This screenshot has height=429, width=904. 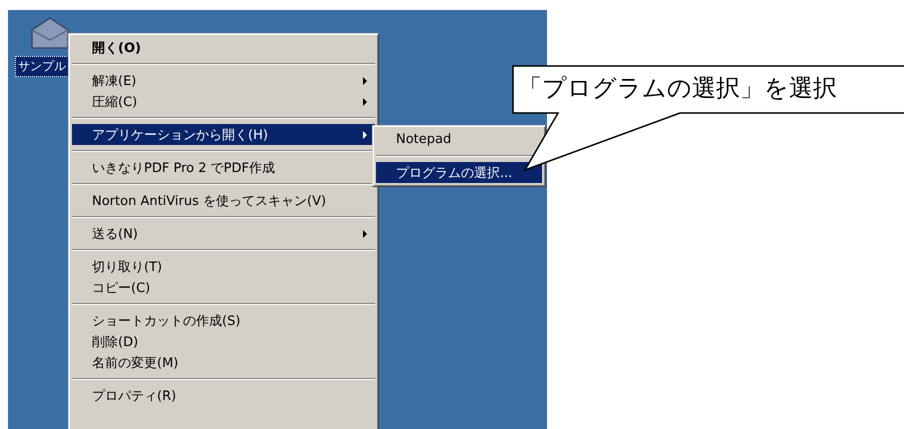 I want to click on callout-text: 「プログラムの選択」を選択, so click(x=677, y=88).